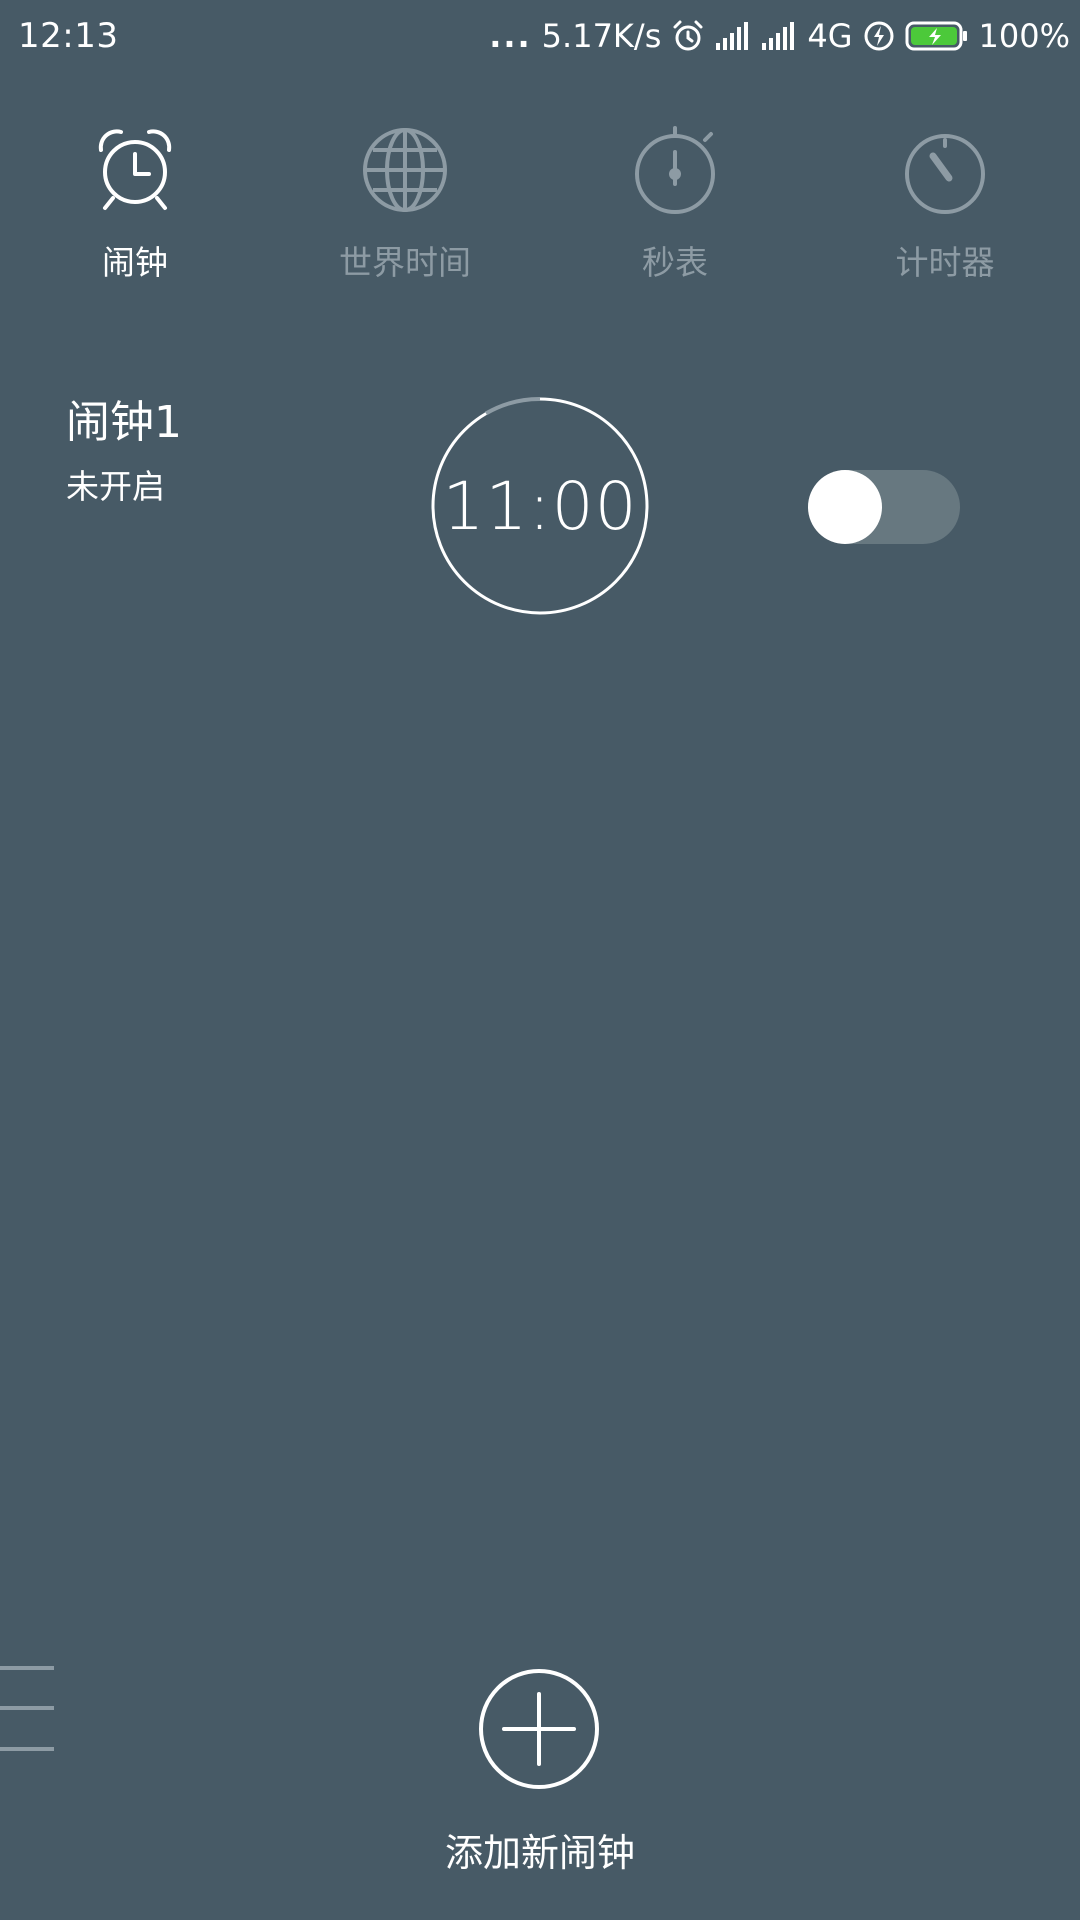 The height and width of the screenshot is (1920, 1080). What do you see at coordinates (135, 168) in the screenshot?
I see `alarm-clock-icon` at bounding box center [135, 168].